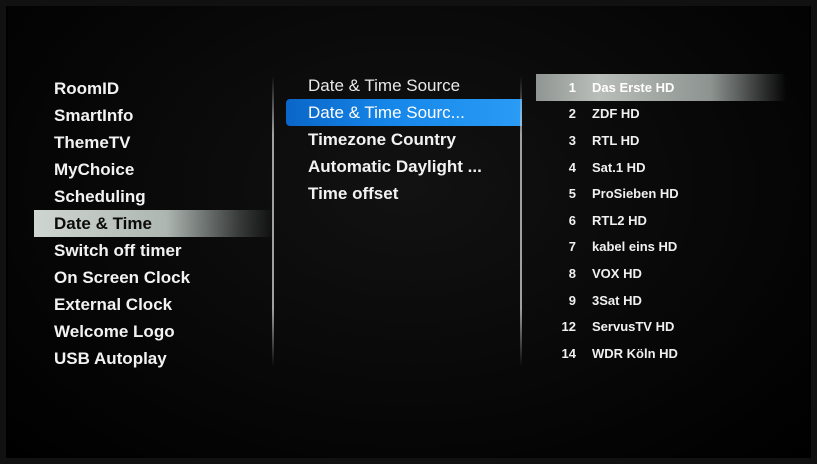 This screenshot has height=464, width=817. I want to click on channel-row: 7 kabel eins HD, so click(661, 247).